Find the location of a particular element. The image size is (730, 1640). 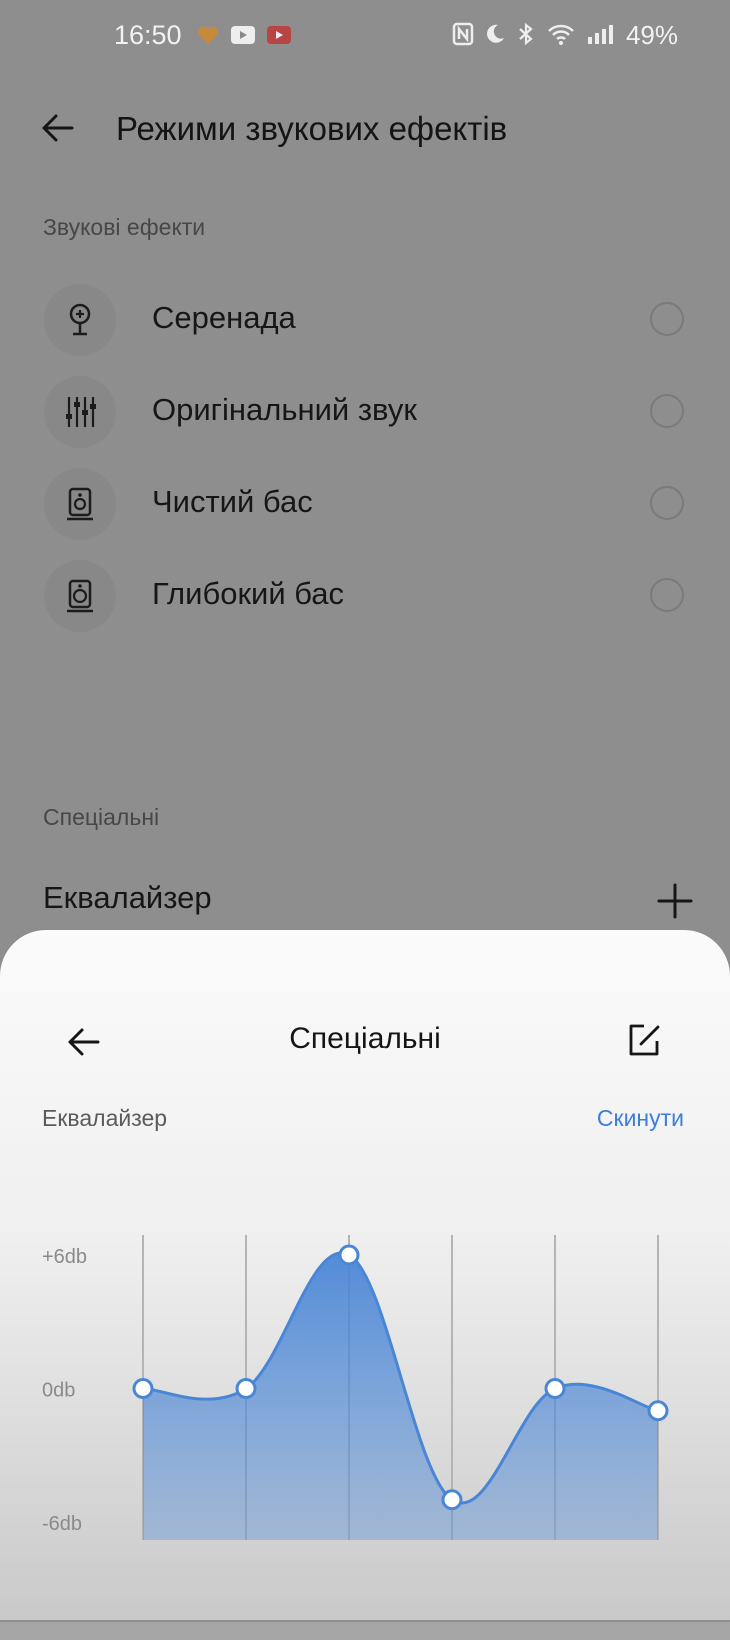

equalizer-sliders-icon is located at coordinates (81, 412).